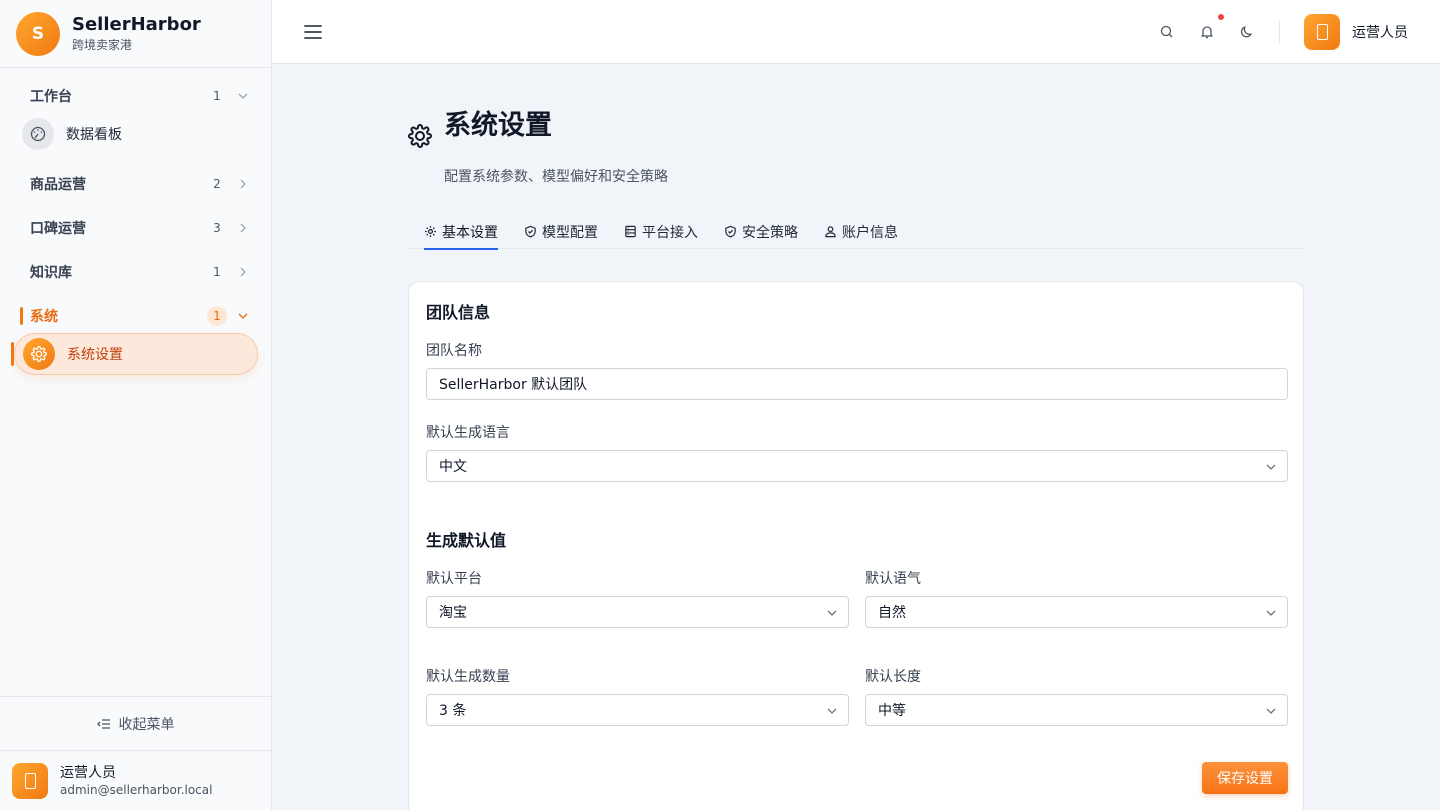 This screenshot has width=1440, height=810. Describe the element at coordinates (95, 355) in the screenshot. I see `sidebar-item-label: 系统设置` at that location.